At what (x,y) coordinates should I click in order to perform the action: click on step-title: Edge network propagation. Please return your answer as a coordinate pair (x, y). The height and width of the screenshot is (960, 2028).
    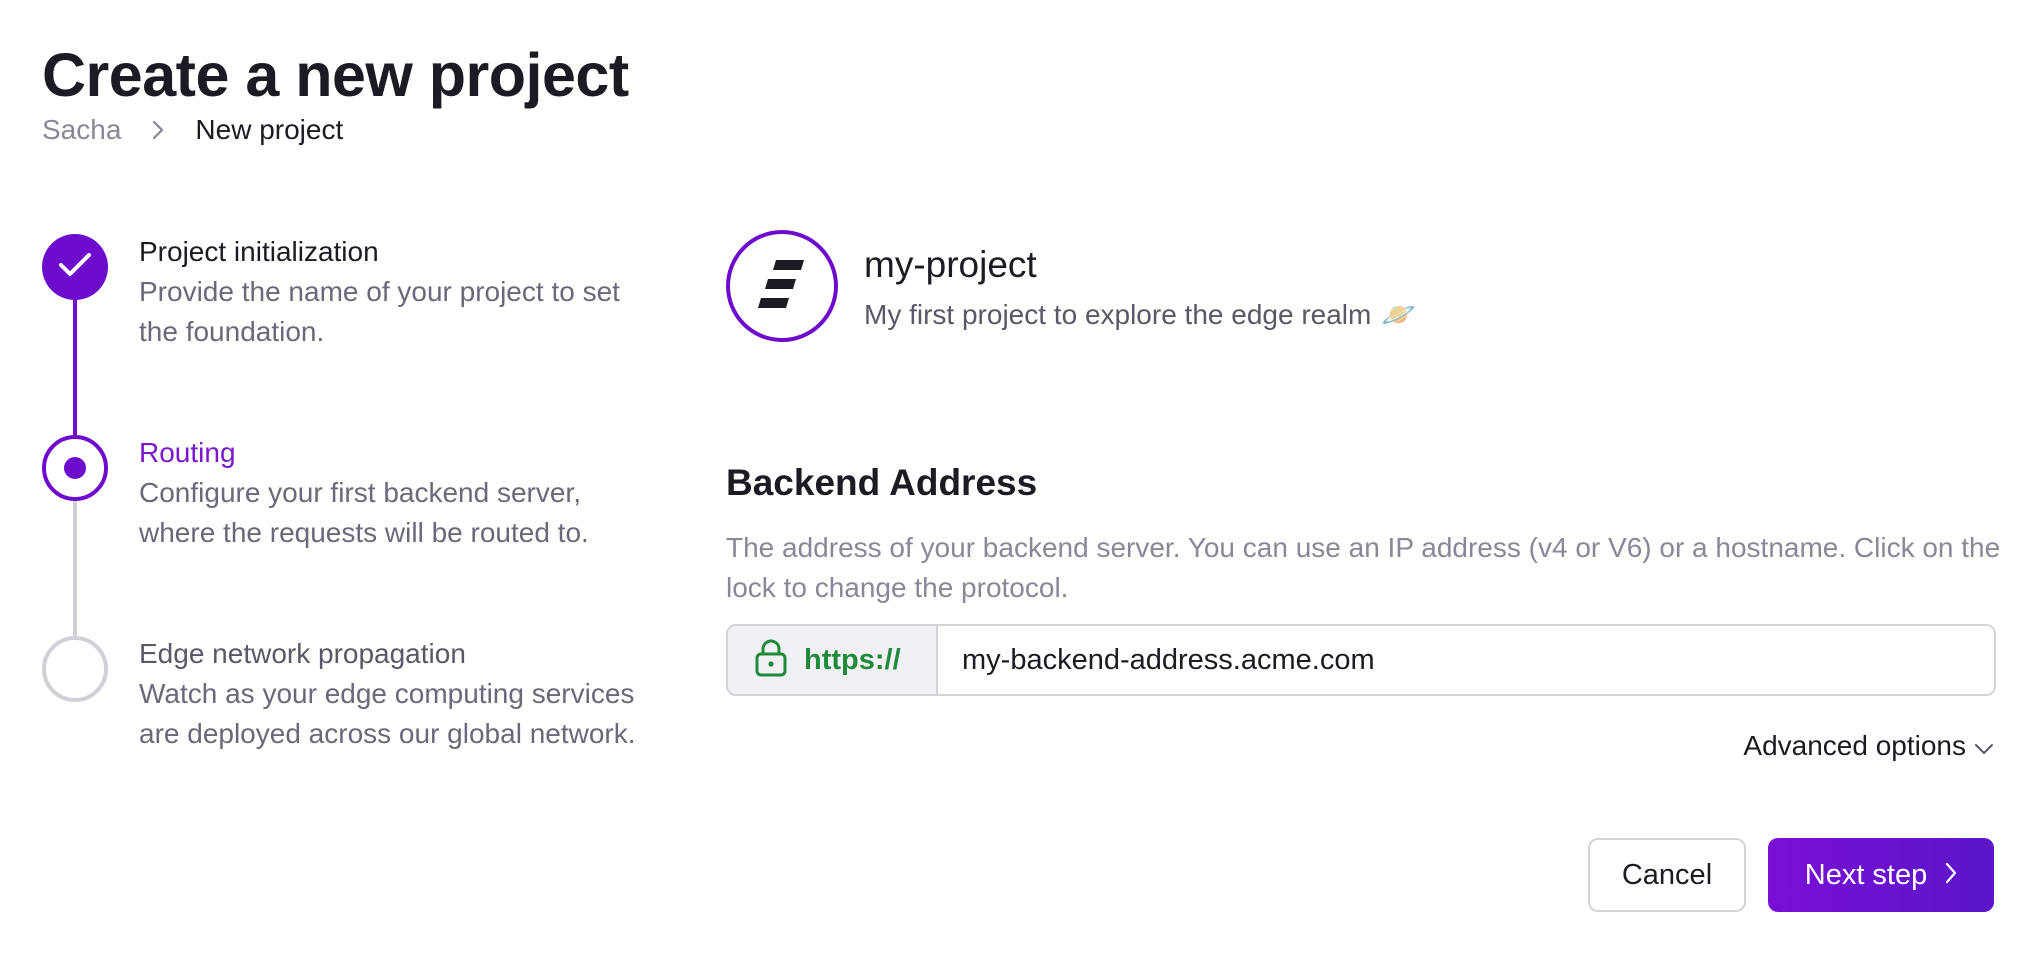
    Looking at the image, I should click on (302, 653).